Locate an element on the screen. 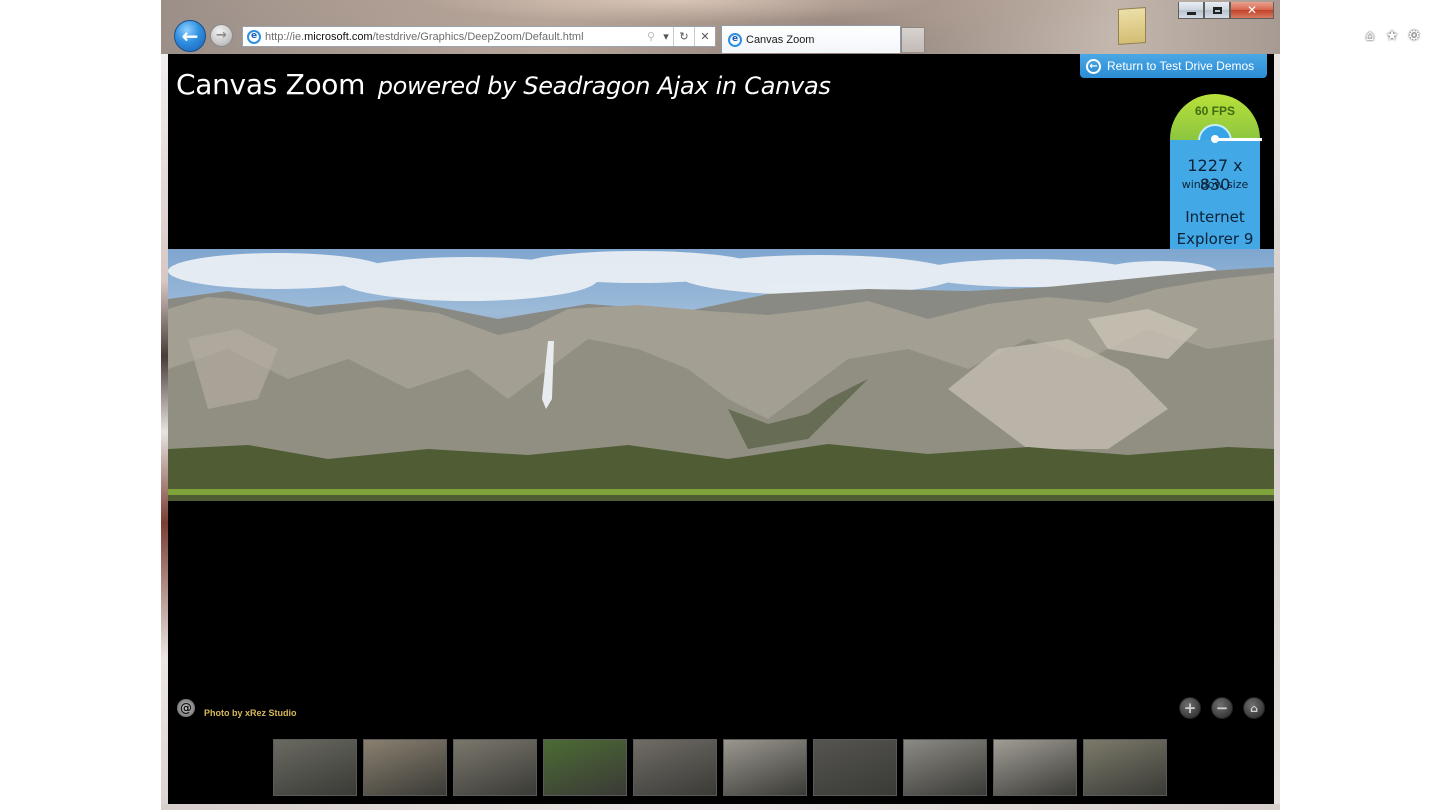  fps-needle-pivot is located at coordinates (1215, 139).